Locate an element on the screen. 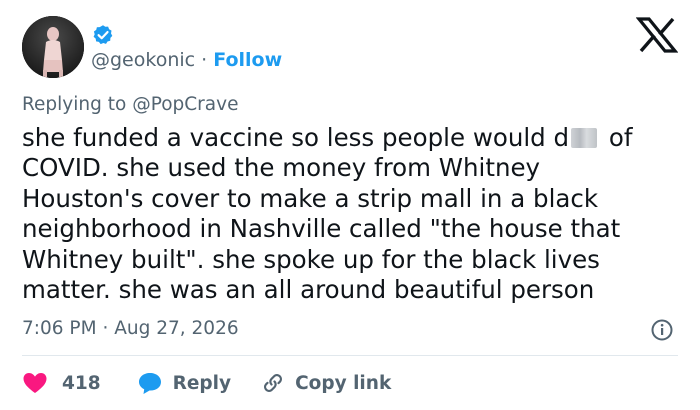 This screenshot has width=700, height=410. like-button: 418 is located at coordinates (61, 383).